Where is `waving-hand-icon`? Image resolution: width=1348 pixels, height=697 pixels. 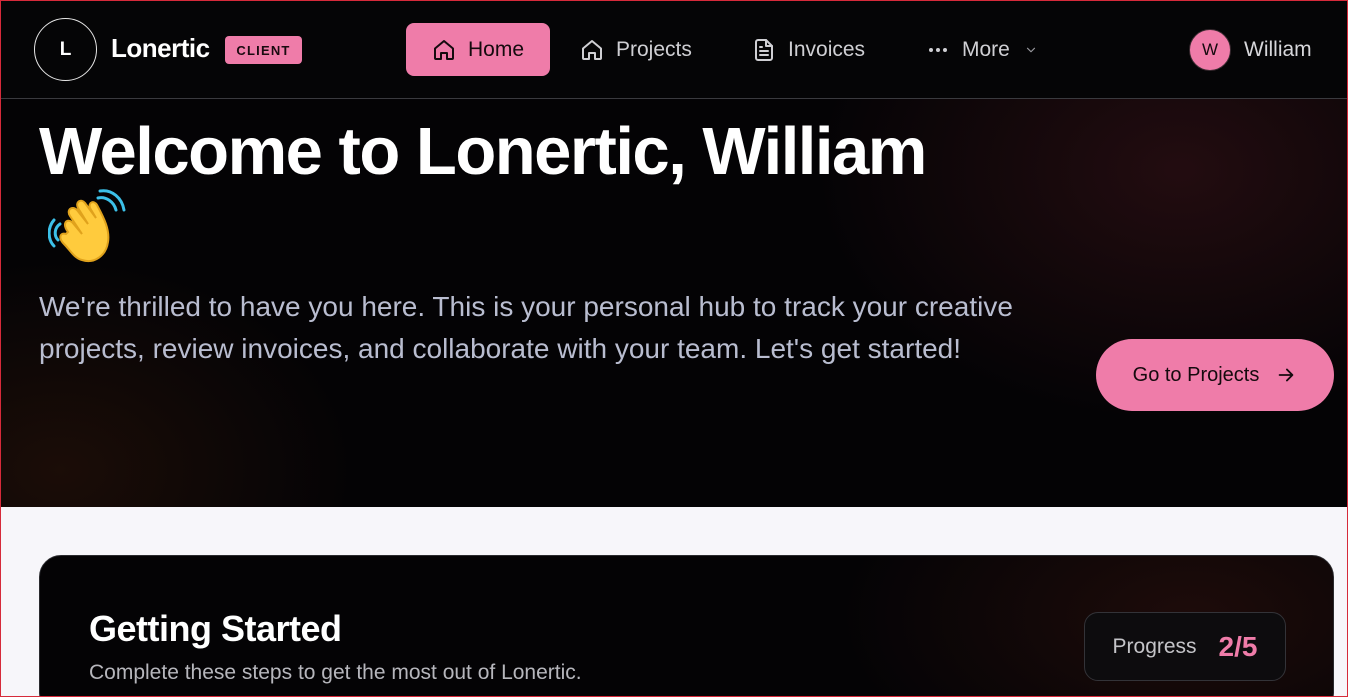 waving-hand-icon is located at coordinates (87, 225).